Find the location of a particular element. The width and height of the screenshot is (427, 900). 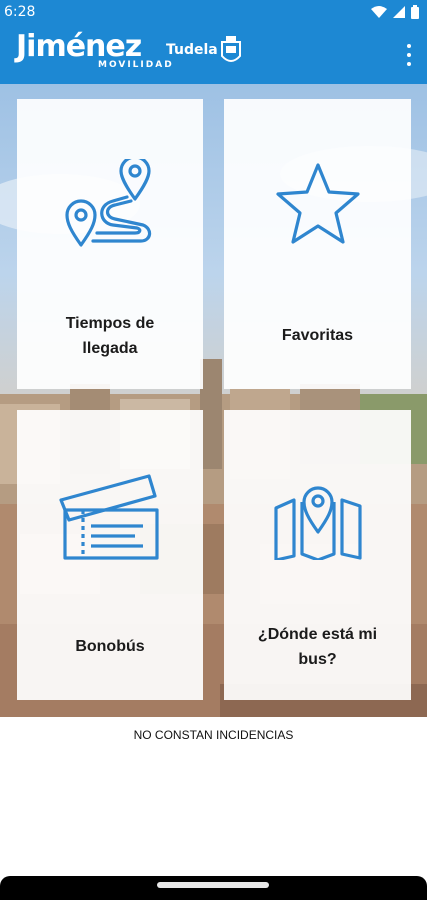

status-time: 6:28 is located at coordinates (20, 12).